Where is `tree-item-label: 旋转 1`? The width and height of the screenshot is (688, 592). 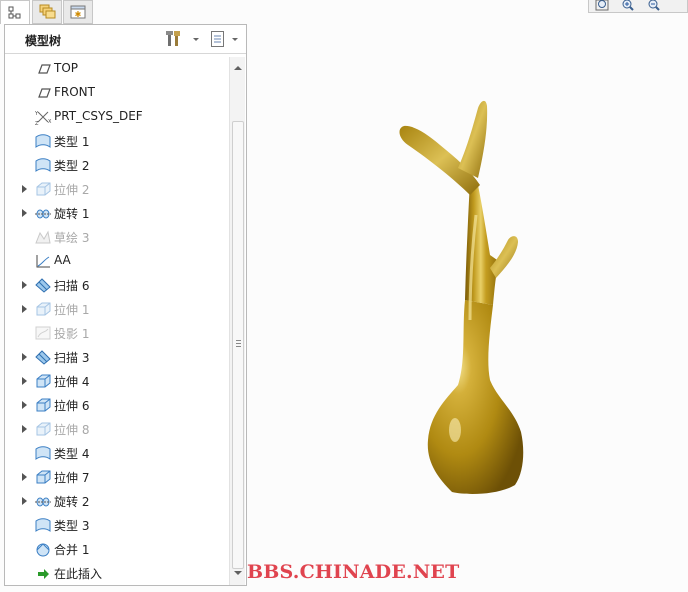 tree-item-label: 旋转 1 is located at coordinates (72, 214).